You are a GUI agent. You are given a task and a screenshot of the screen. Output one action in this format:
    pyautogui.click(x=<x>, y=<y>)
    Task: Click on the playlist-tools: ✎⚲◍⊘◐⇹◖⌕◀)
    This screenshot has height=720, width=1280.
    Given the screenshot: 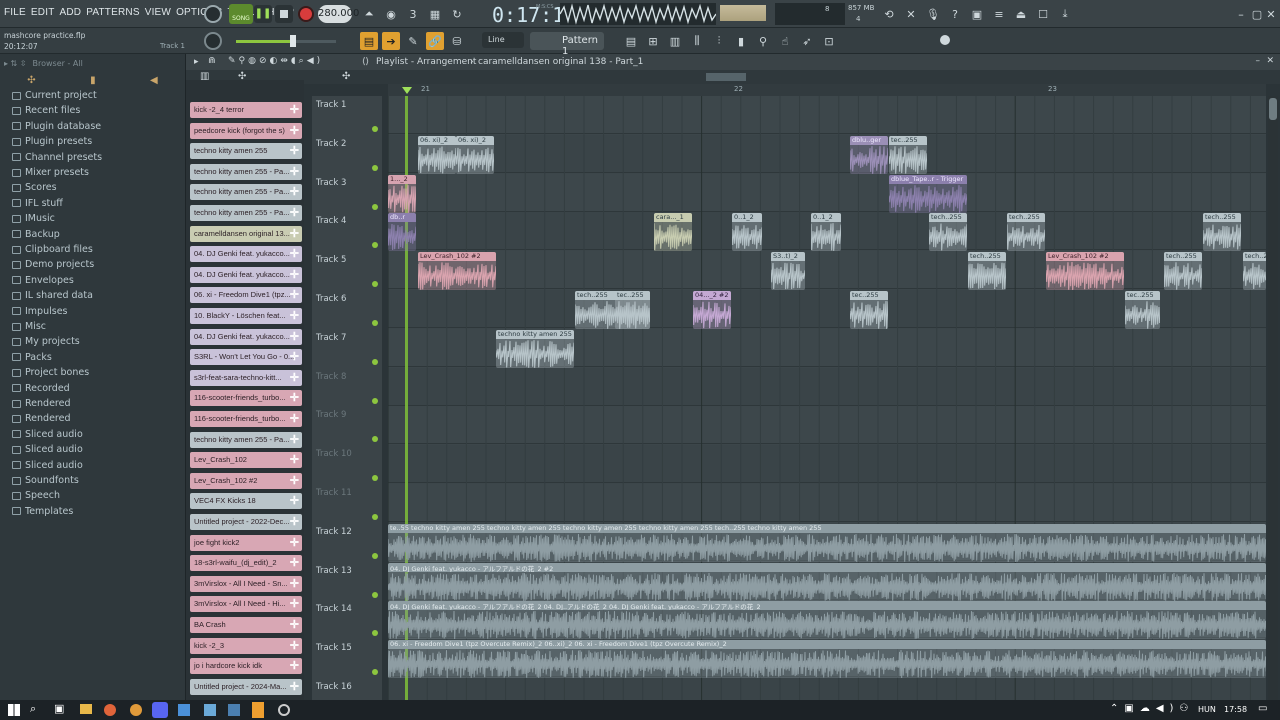 What is the action you would take?
    pyautogui.click(x=275, y=61)
    